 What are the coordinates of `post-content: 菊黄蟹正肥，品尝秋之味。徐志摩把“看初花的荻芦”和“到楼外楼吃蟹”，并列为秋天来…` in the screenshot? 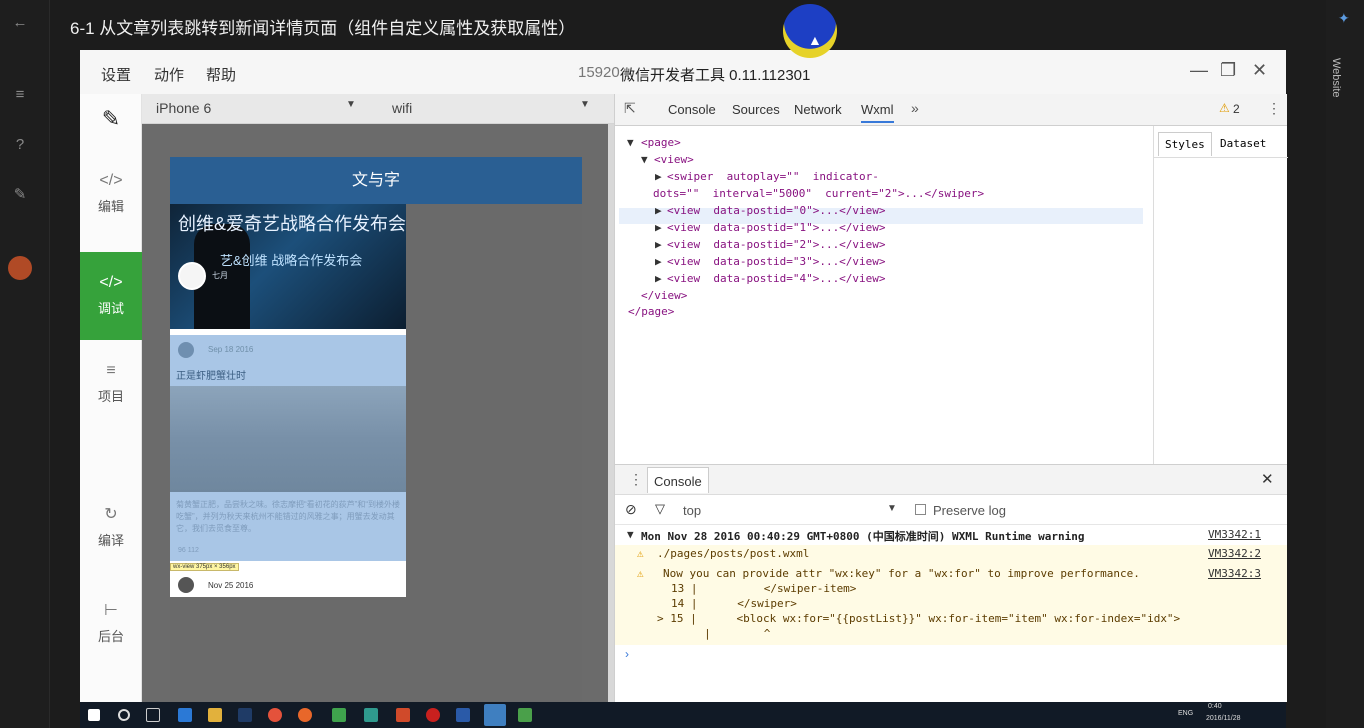 It's located at (288, 516).